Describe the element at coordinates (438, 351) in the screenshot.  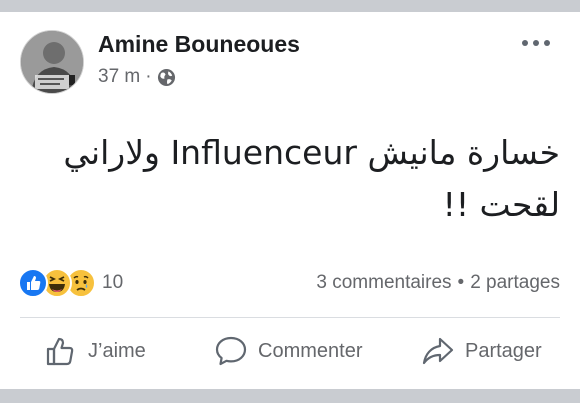
I see `share-icon` at that location.